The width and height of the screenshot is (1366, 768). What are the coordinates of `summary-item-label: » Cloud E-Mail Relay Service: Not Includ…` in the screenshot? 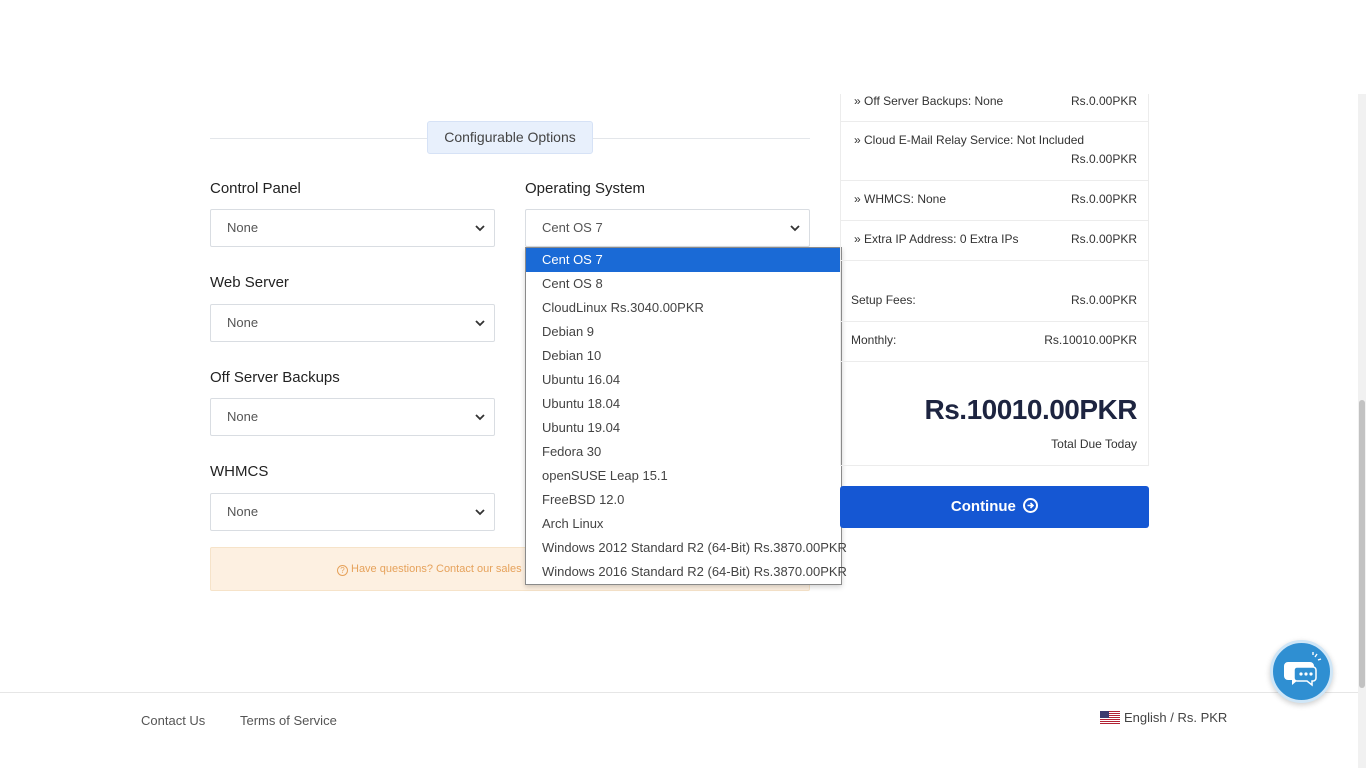 It's located at (969, 140).